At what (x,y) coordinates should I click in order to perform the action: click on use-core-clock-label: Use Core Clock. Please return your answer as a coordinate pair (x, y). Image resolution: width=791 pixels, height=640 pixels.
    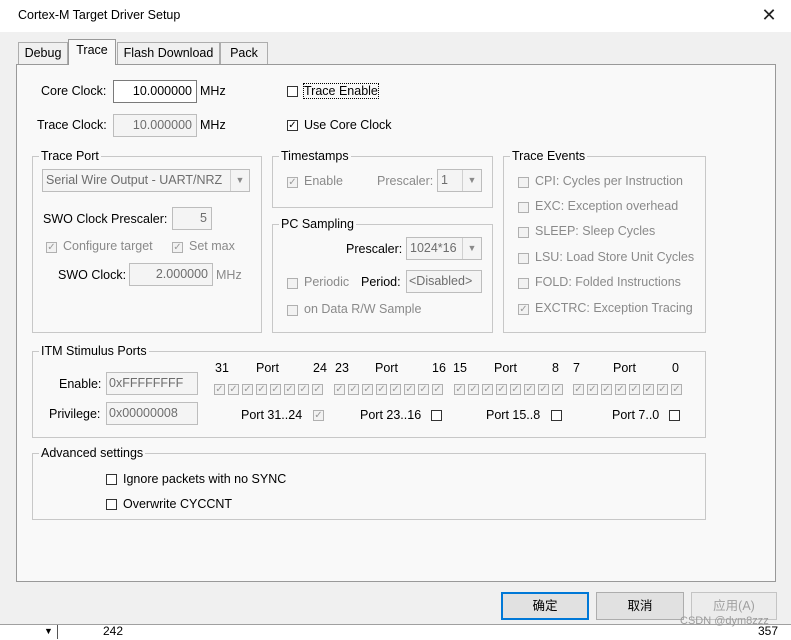
    Looking at the image, I should click on (348, 125).